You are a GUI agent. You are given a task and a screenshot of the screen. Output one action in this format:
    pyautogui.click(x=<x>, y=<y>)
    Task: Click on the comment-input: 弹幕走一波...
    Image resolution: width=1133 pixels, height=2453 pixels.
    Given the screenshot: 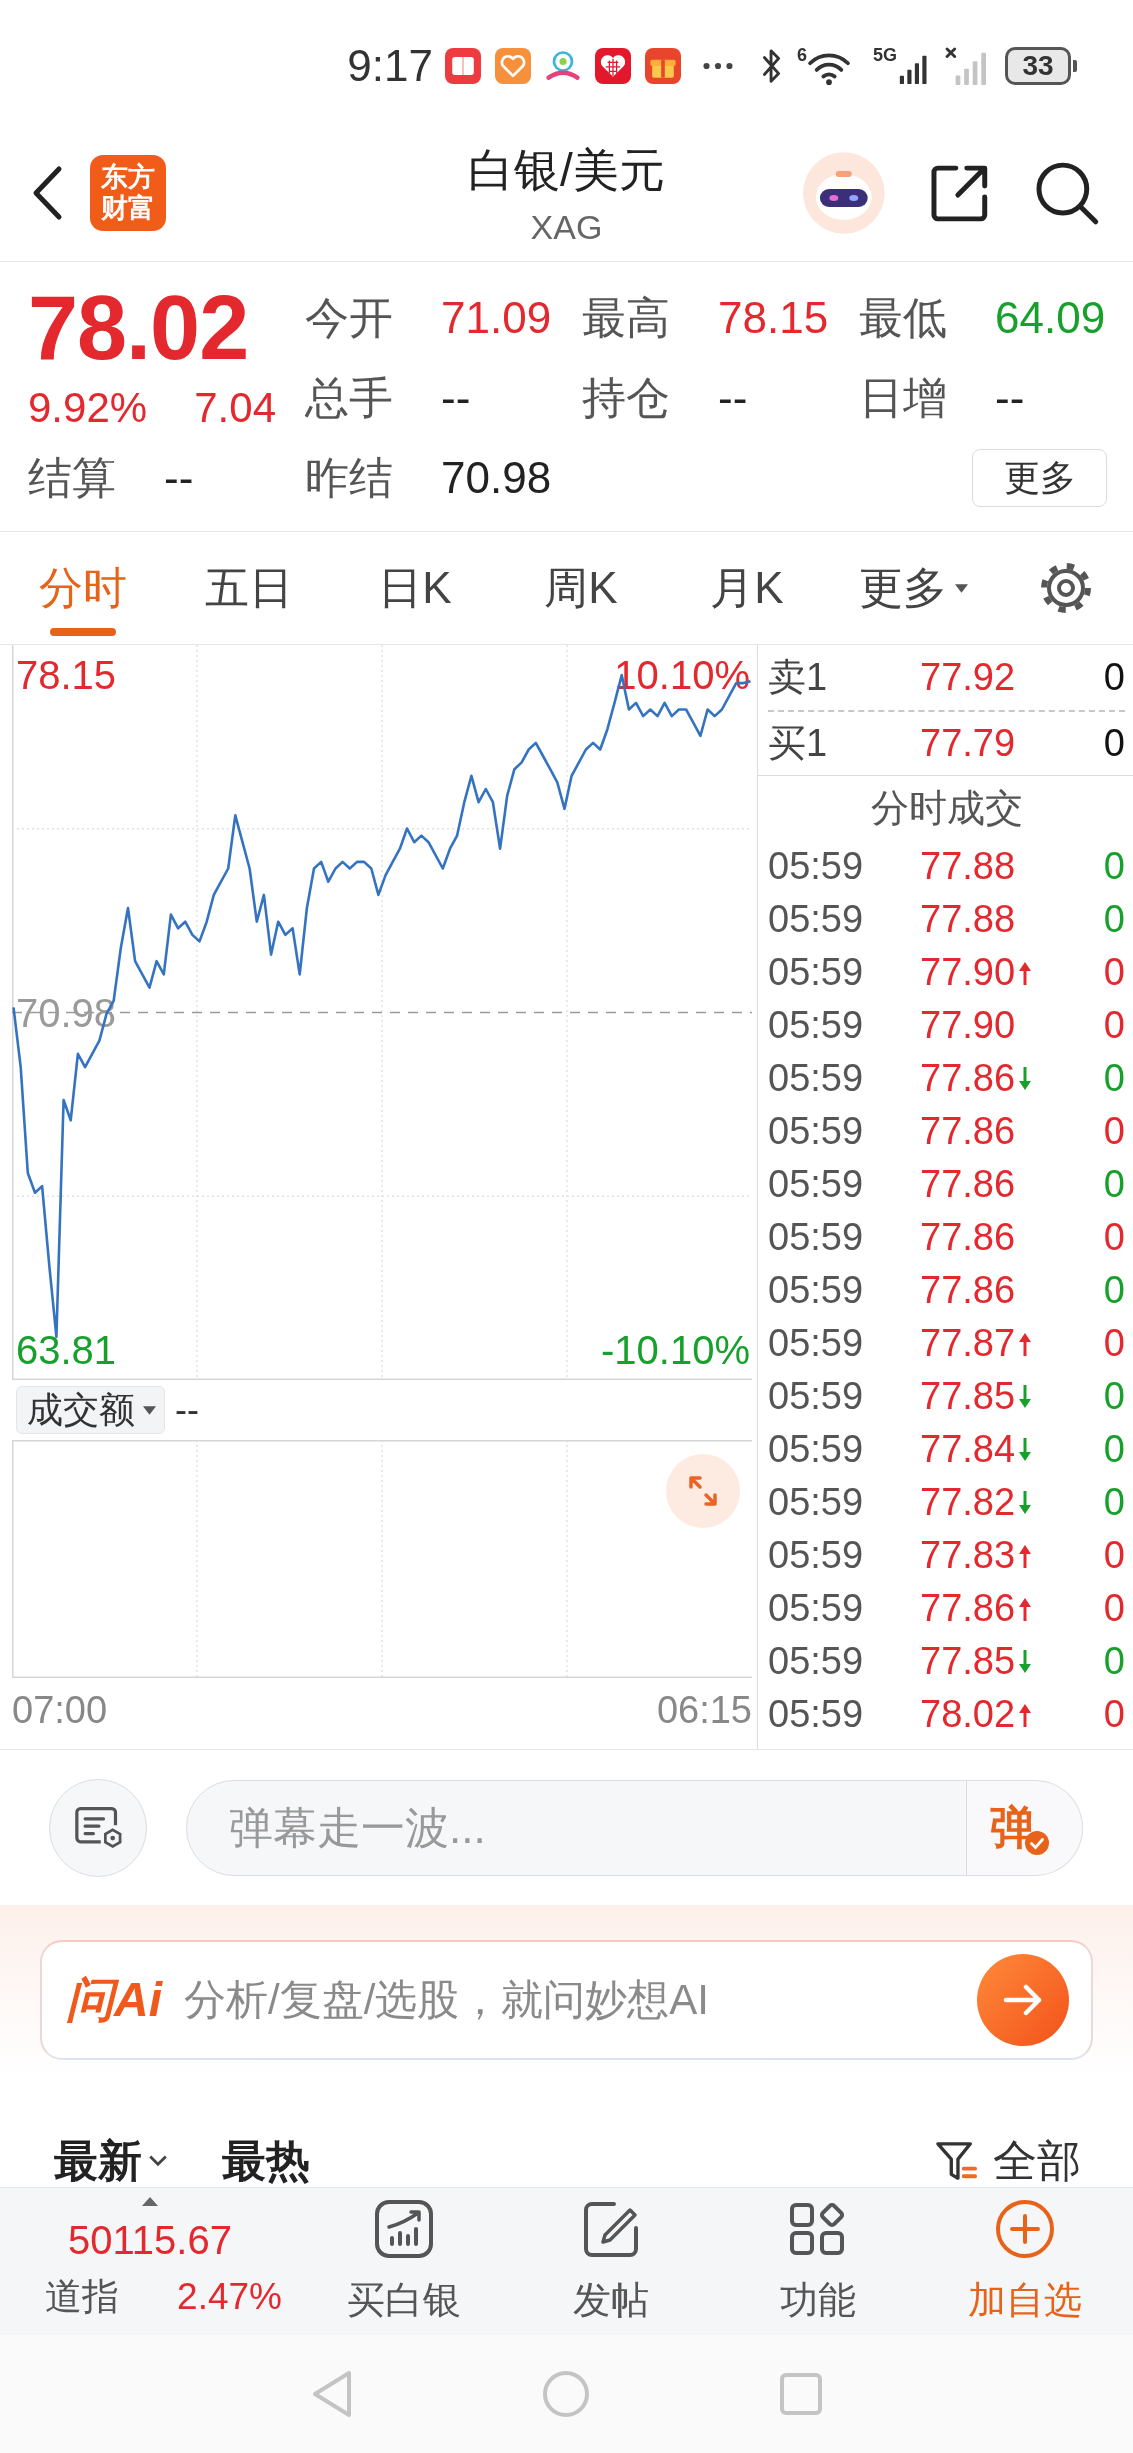 What is the action you would take?
    pyautogui.click(x=576, y=1827)
    